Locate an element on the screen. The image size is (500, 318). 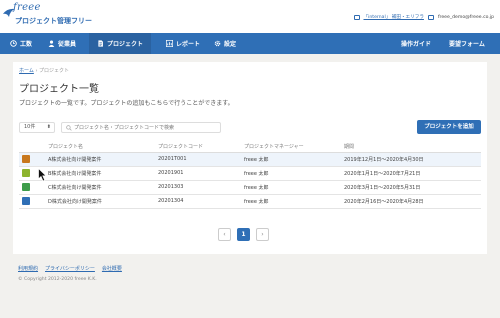
project-period: 2019年12月1日〜2020年4月30日 is located at coordinates (411, 159).